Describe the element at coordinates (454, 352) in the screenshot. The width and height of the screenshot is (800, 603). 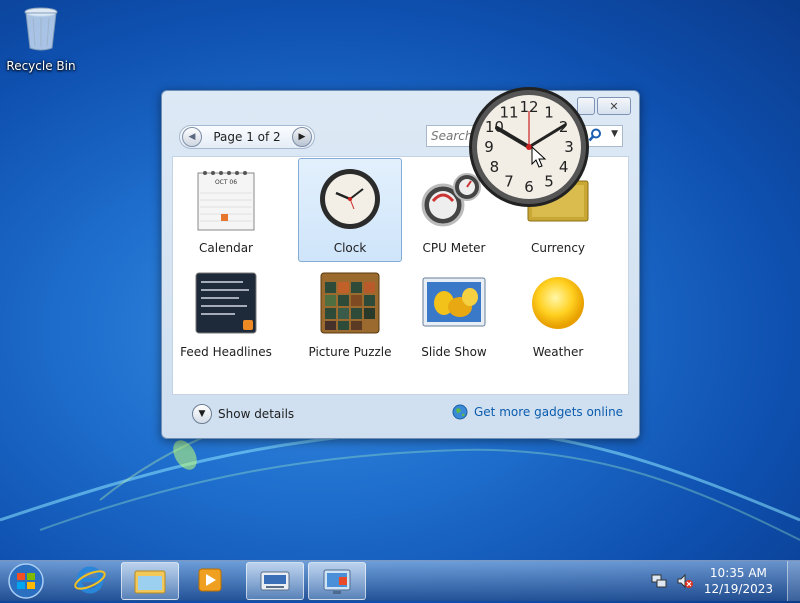
I see `gadget-label-slide-show: Slide Show` at that location.